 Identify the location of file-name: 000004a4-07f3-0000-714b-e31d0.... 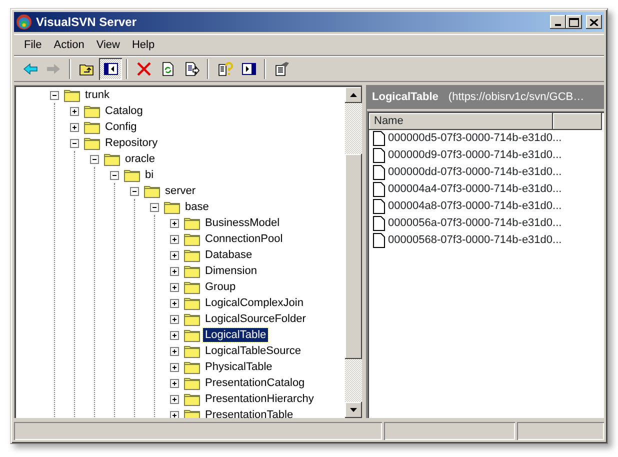
(475, 189).